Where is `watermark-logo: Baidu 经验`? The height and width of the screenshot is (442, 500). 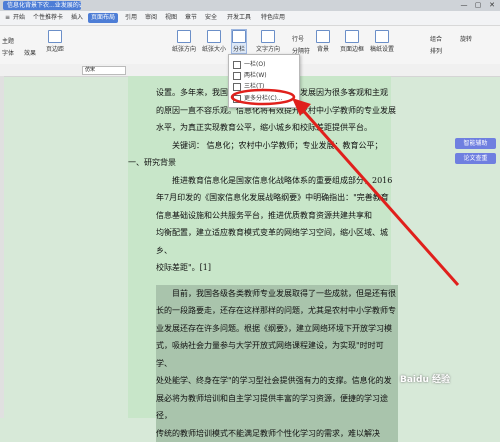
watermark-logo: Baidu 经验 is located at coordinates (450, 392).